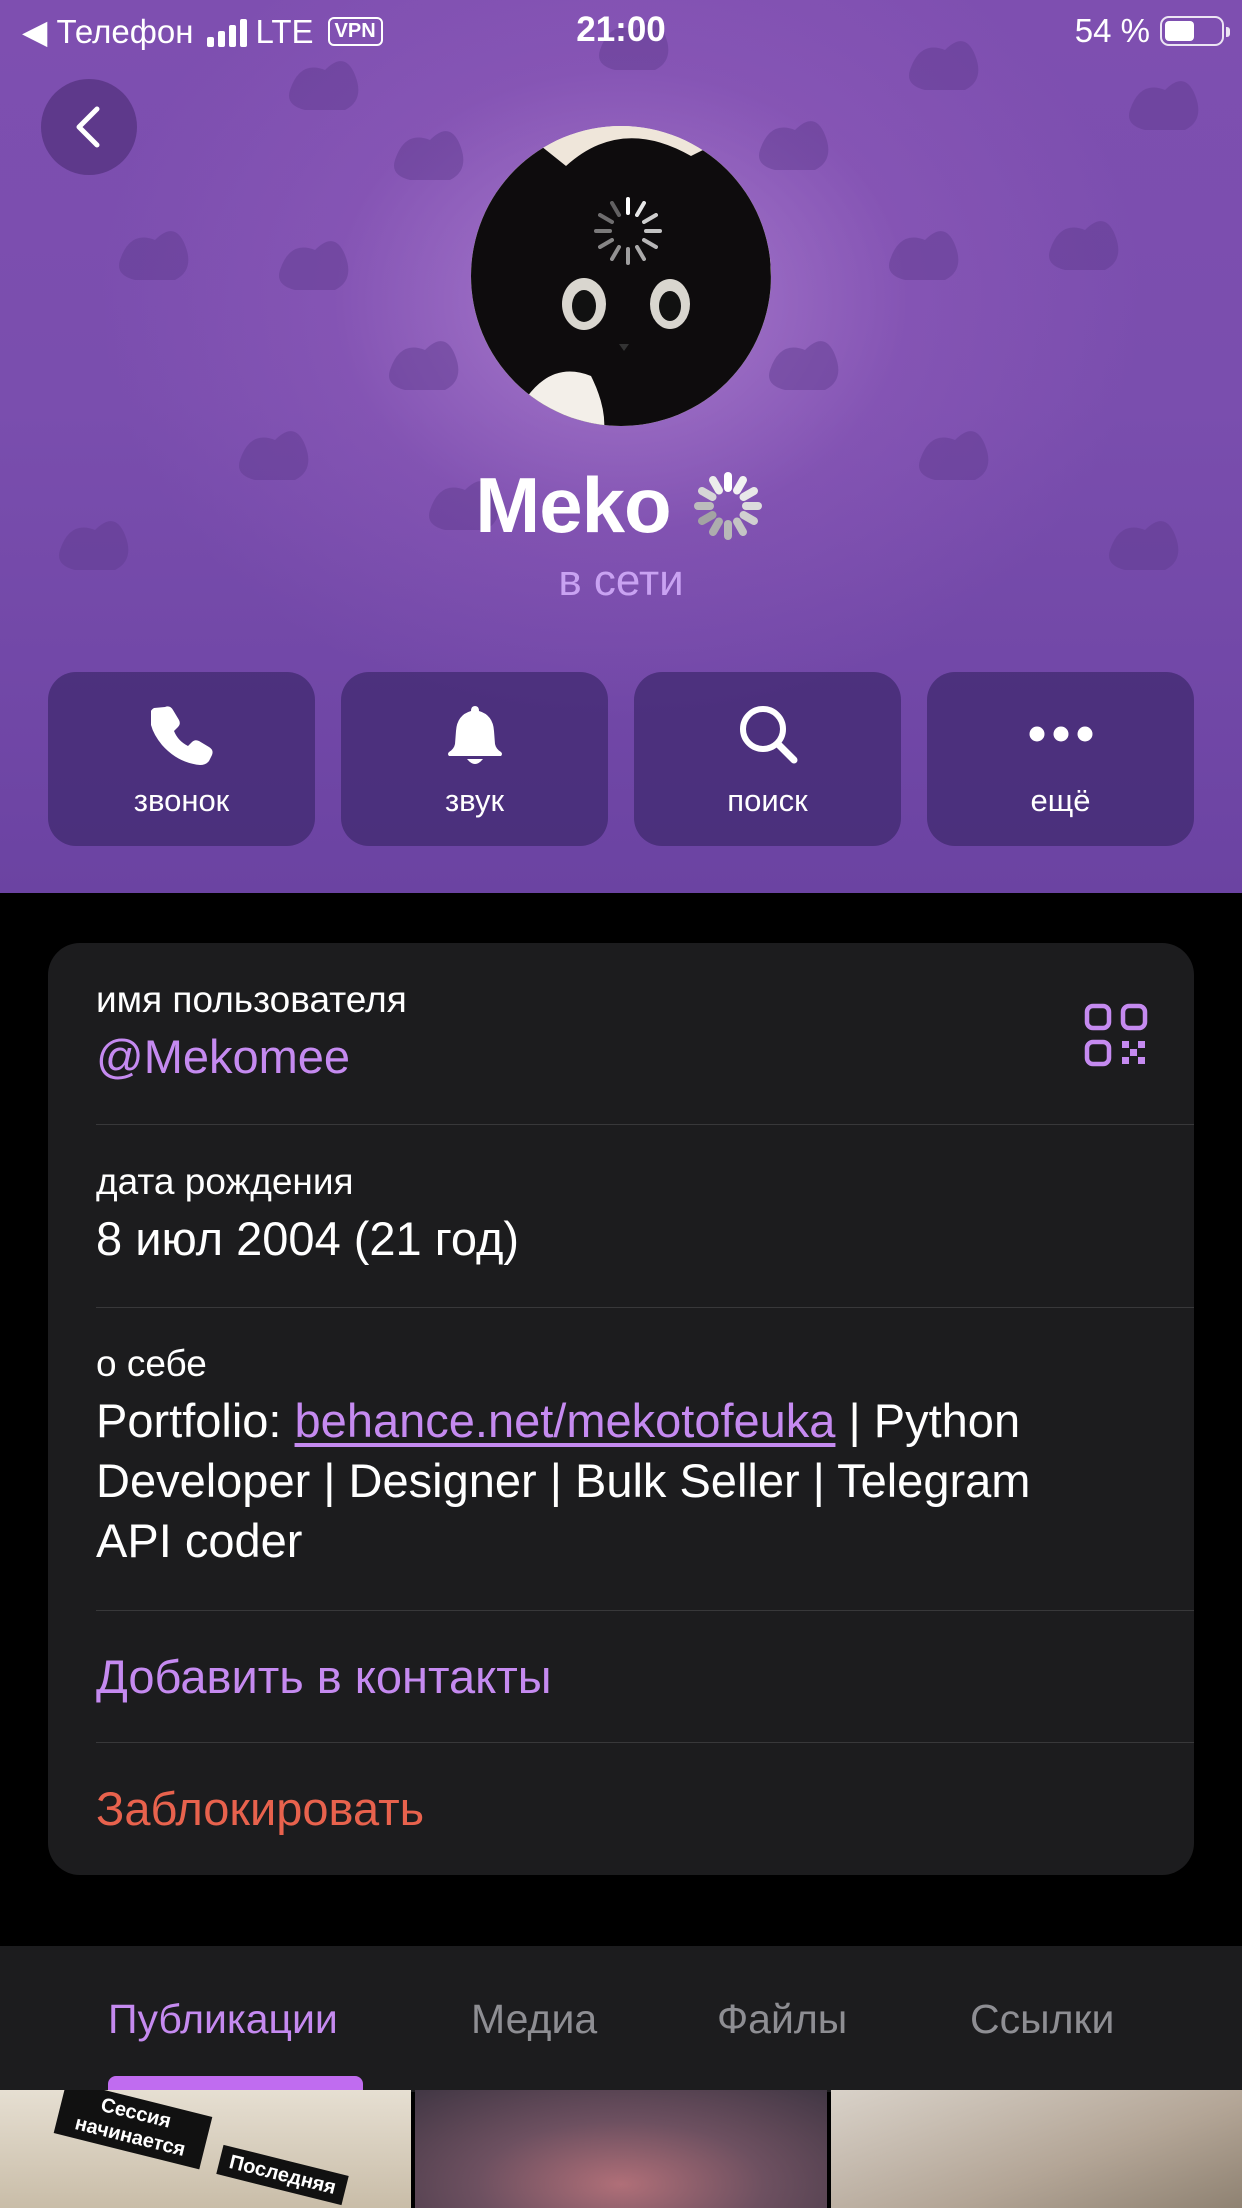  What do you see at coordinates (1152, 31) in the screenshot?
I see `status-bar-right: 54 %` at bounding box center [1152, 31].